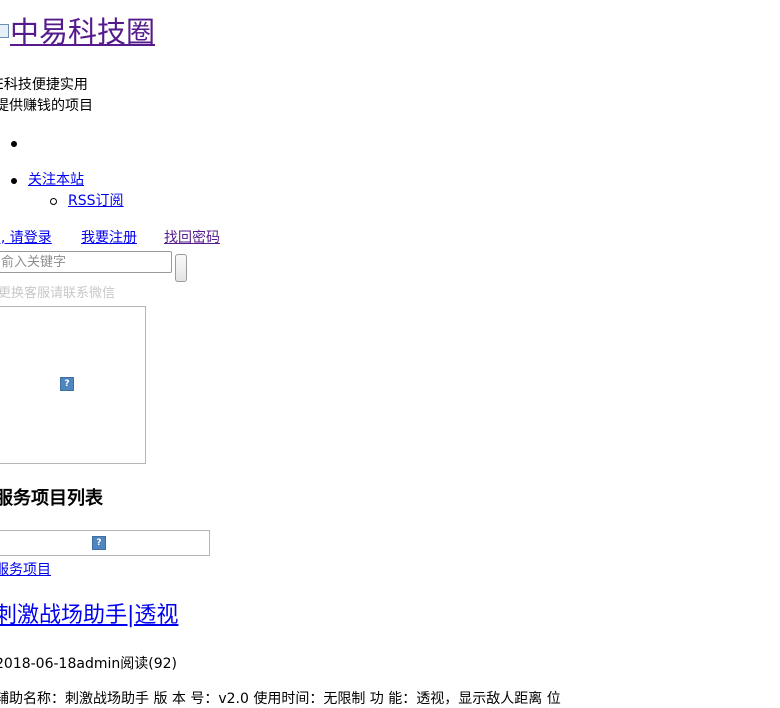  I want to click on site-tagline-line-2: 提供赚钱的项目, so click(46, 106).